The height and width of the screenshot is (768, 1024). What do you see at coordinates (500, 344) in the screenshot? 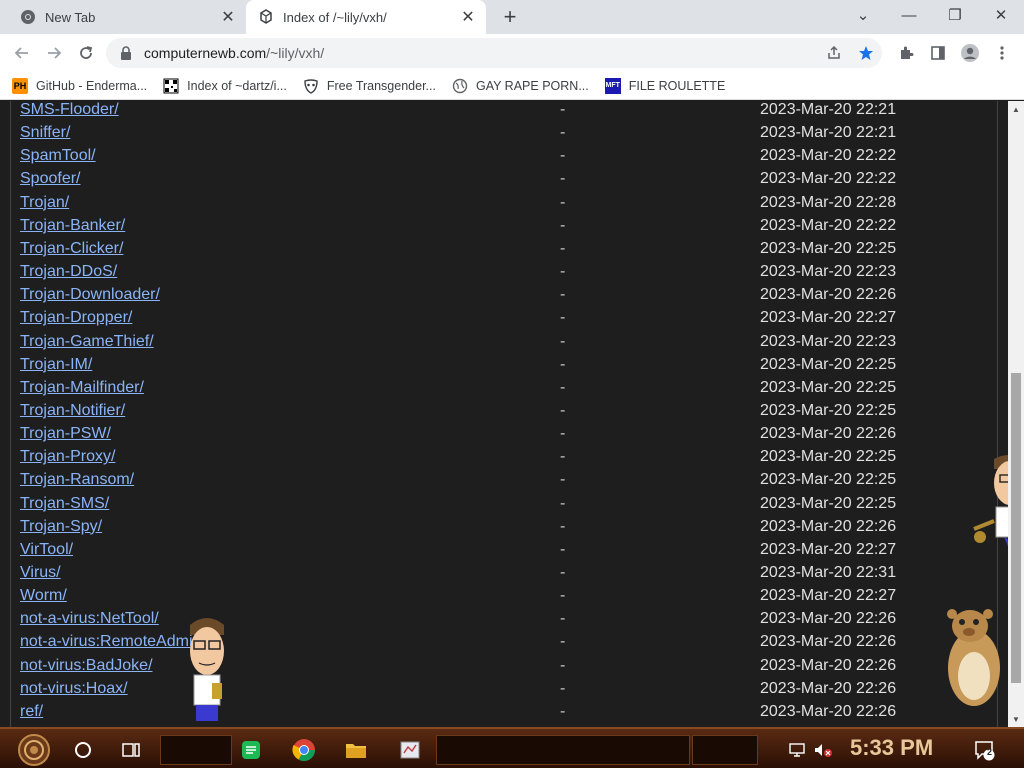
I see `table-row: Trojan-GameThief/ - 2023-Mar-20 22:23` at bounding box center [500, 344].